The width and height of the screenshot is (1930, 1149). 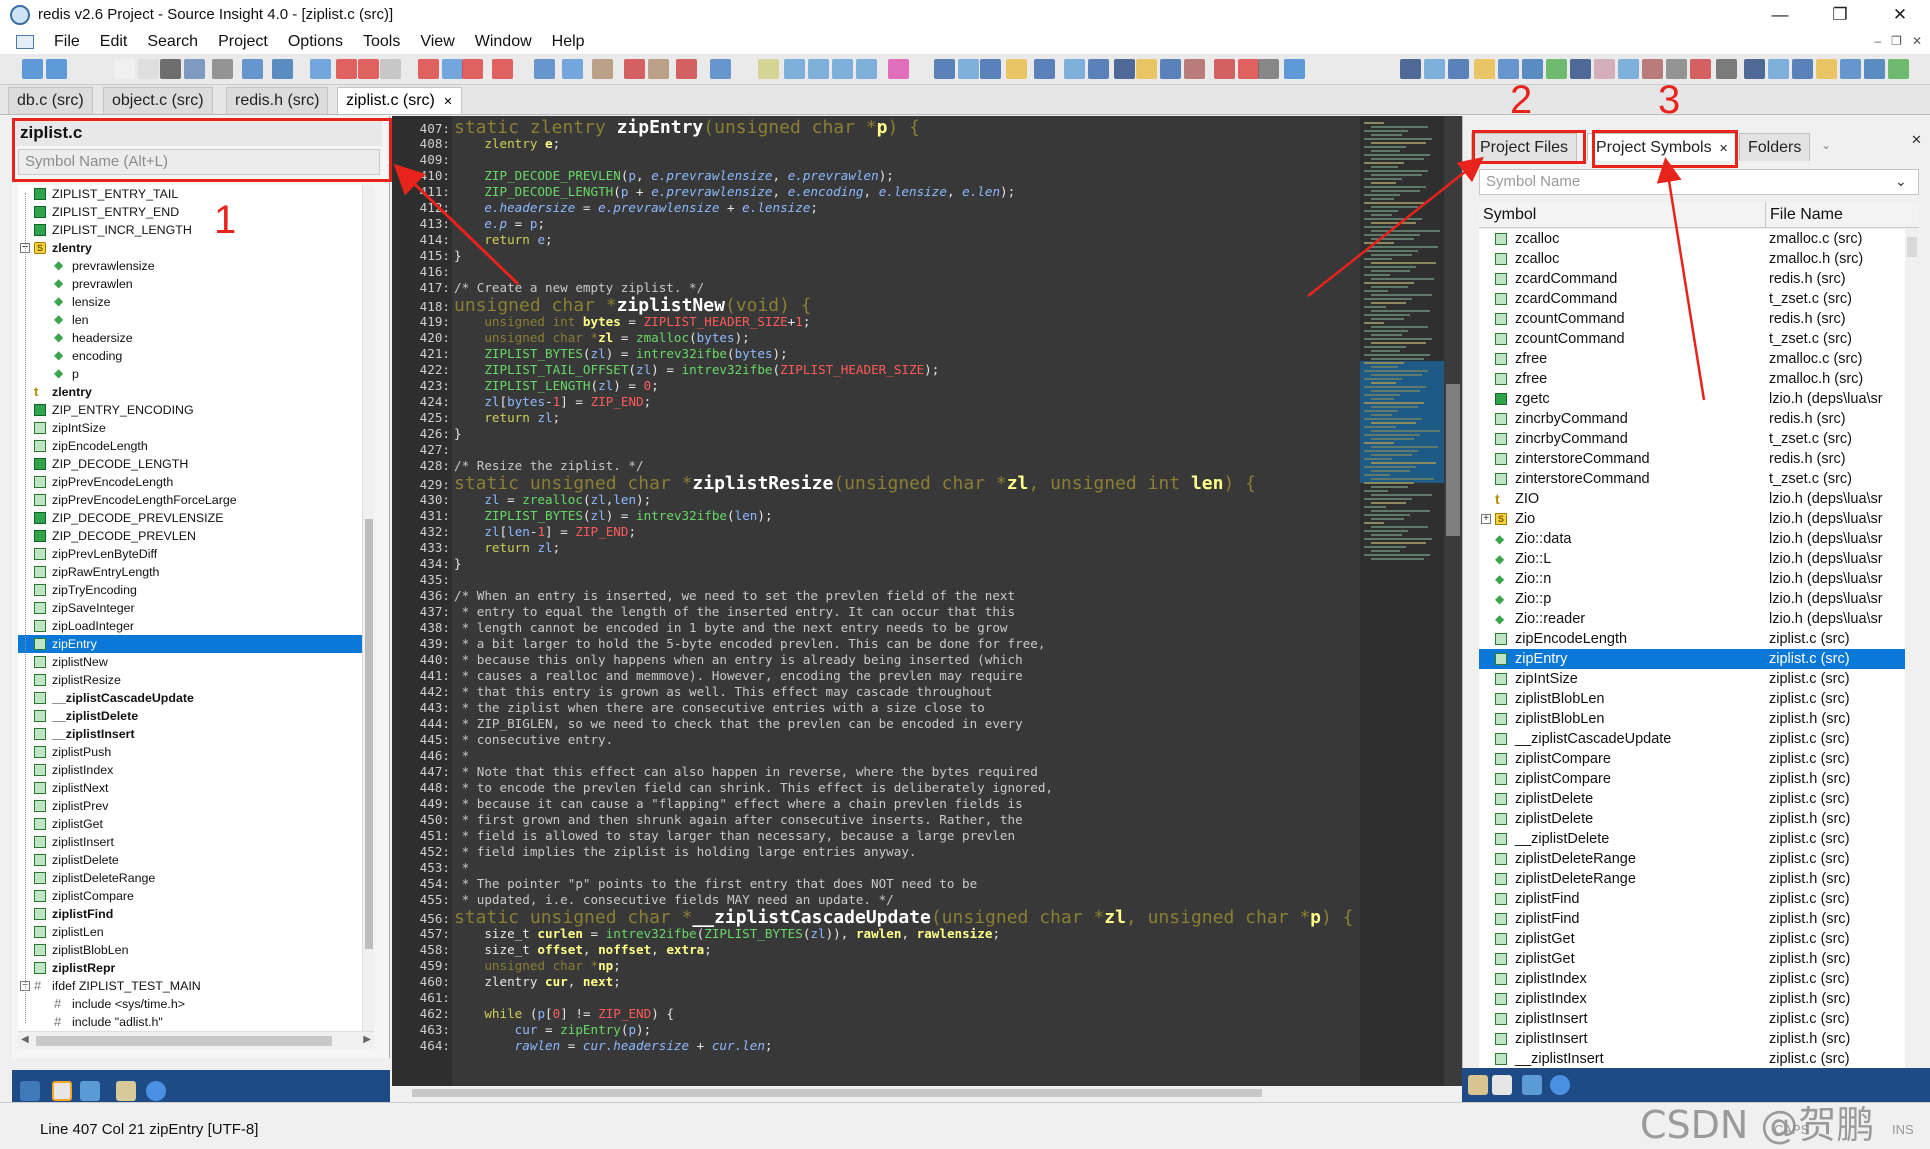 What do you see at coordinates (1509, 215) in the screenshot?
I see `column-symbol: Symbol` at bounding box center [1509, 215].